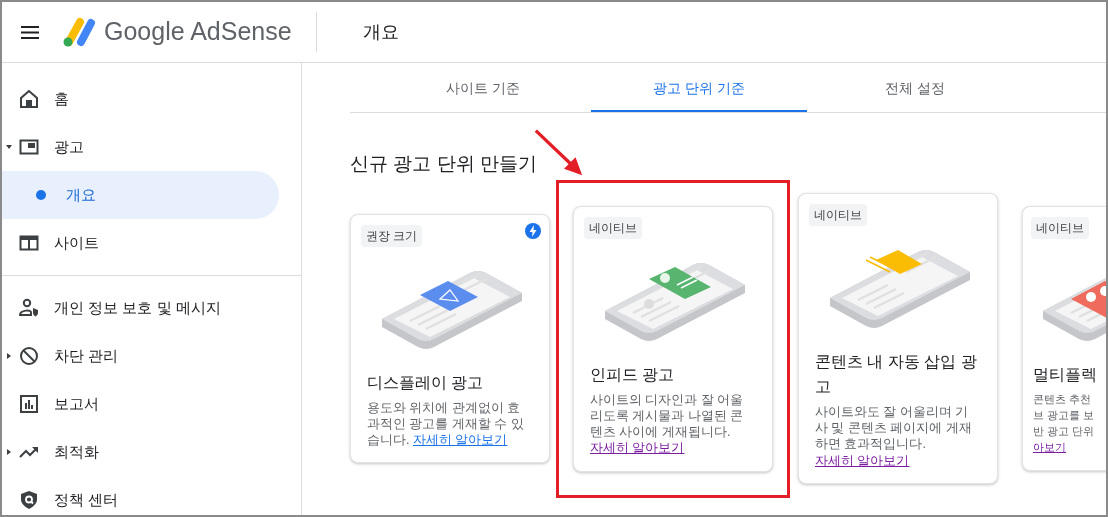 Image resolution: width=1108 pixels, height=517 pixels. Describe the element at coordinates (140, 147) in the screenshot. I see `nav-item-background: 광고` at that location.